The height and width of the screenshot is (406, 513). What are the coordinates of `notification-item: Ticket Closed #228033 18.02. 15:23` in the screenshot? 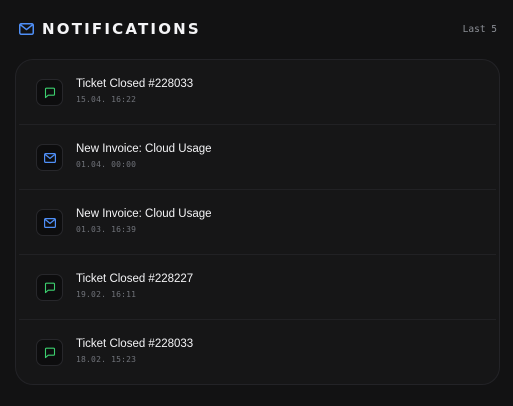 It's located at (257, 352).